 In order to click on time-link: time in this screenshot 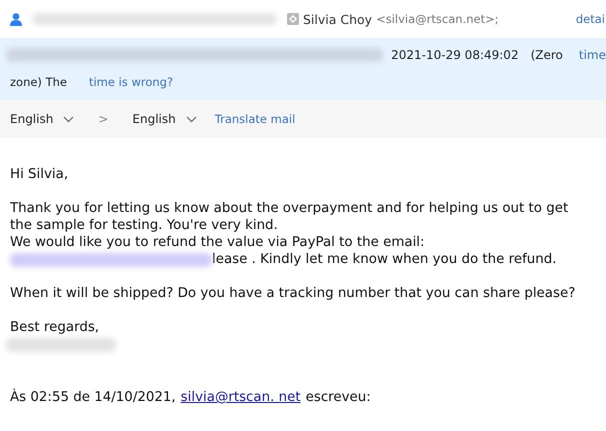, I will do `click(592, 55)`.